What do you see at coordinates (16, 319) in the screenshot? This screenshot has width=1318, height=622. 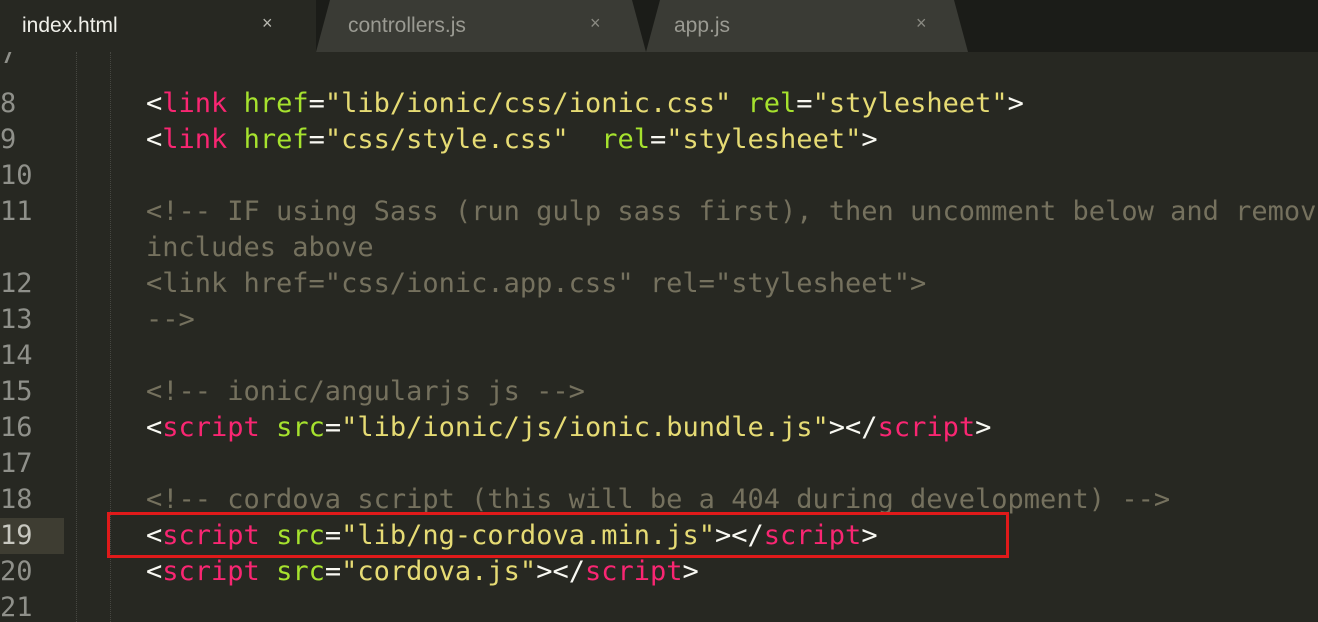 I see `line-number: 13` at bounding box center [16, 319].